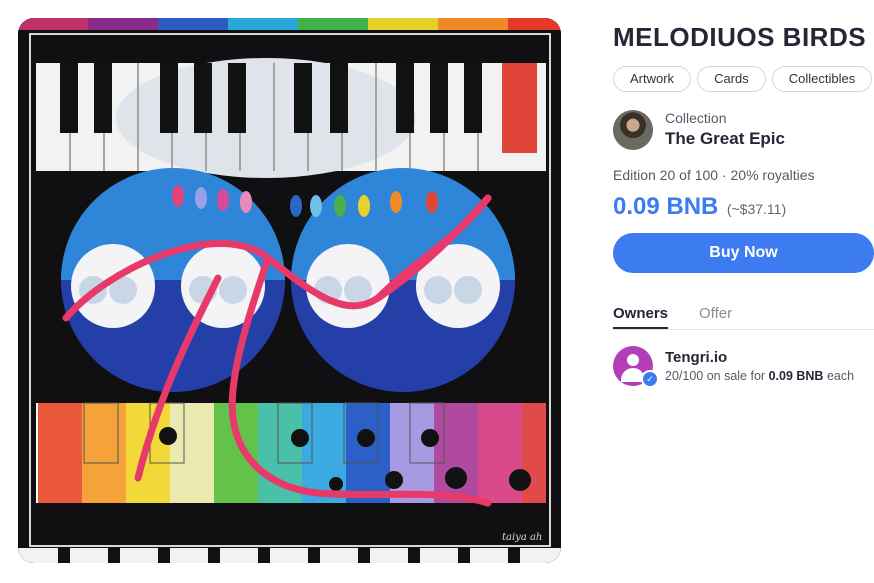  What do you see at coordinates (743, 253) in the screenshot?
I see `buy-now-button: Buy Now` at bounding box center [743, 253].